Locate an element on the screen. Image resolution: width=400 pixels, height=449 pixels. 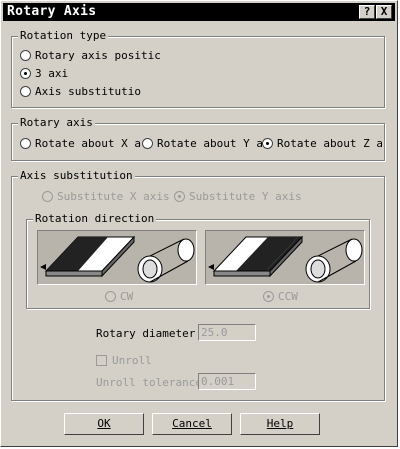
rotation-type-legend: Rotation type is located at coordinates (63, 35).